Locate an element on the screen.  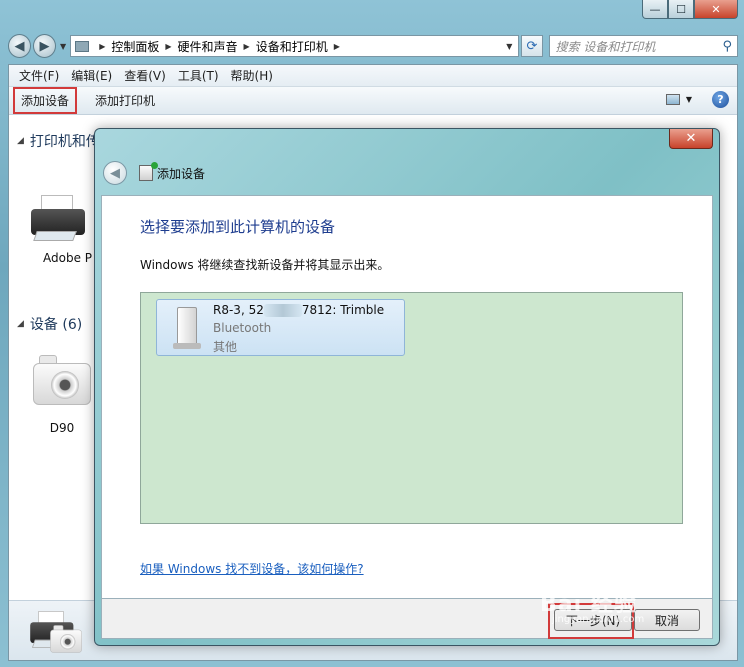
add-device-icon is located at coordinates (148, 171).